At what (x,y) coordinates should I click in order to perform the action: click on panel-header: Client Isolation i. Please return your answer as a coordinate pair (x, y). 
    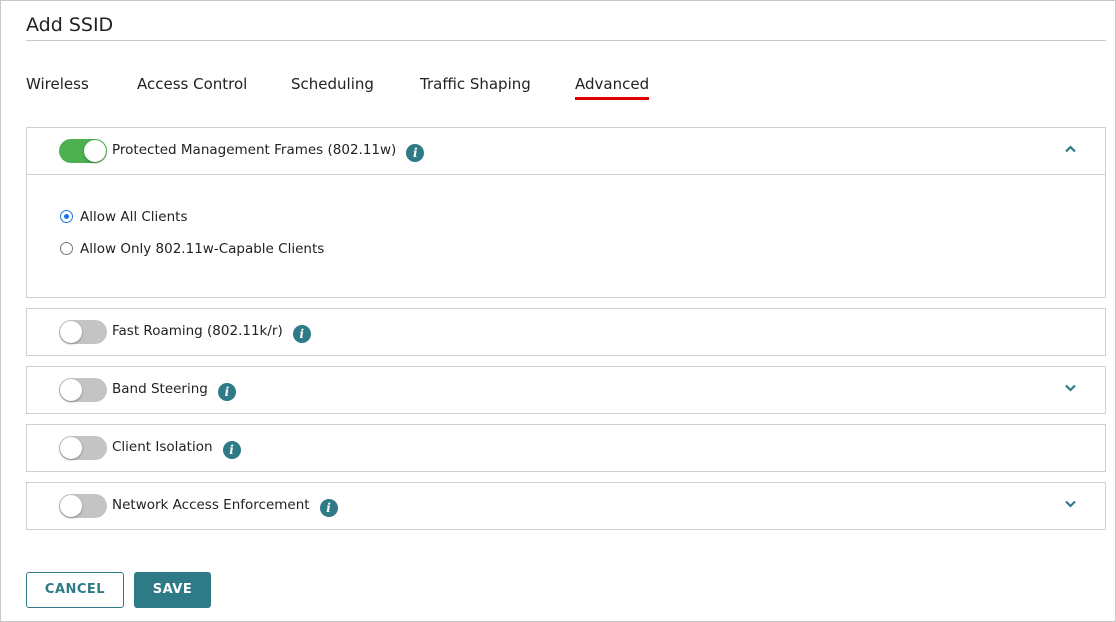
    Looking at the image, I should click on (566, 448).